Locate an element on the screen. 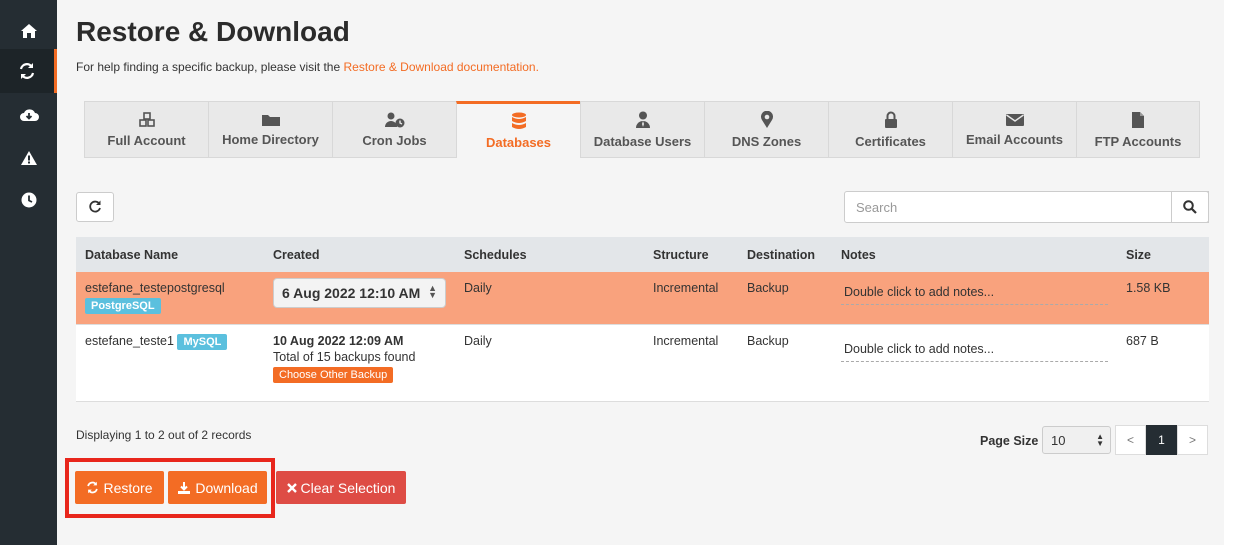  tab-dns-zones: DNS Zones is located at coordinates (766, 129).